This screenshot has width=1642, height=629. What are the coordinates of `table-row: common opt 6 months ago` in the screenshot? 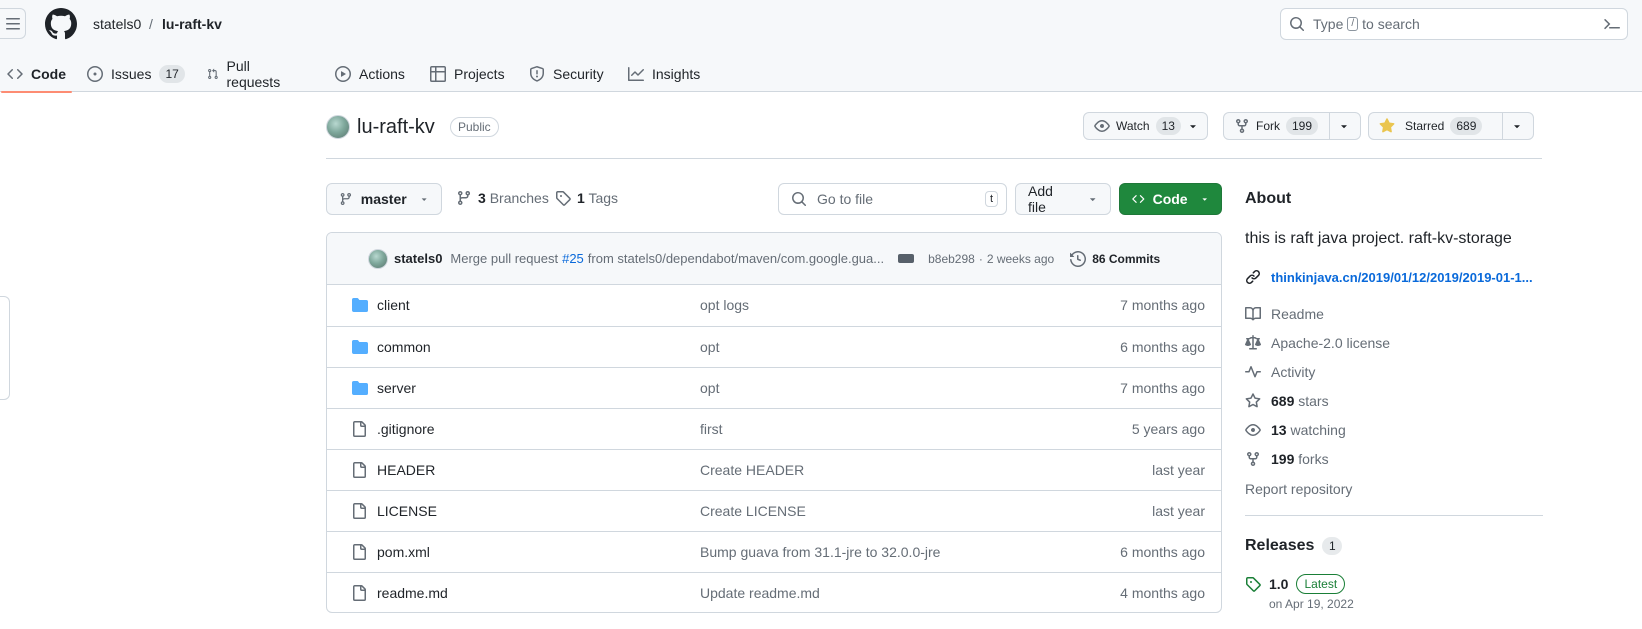 It's located at (774, 346).